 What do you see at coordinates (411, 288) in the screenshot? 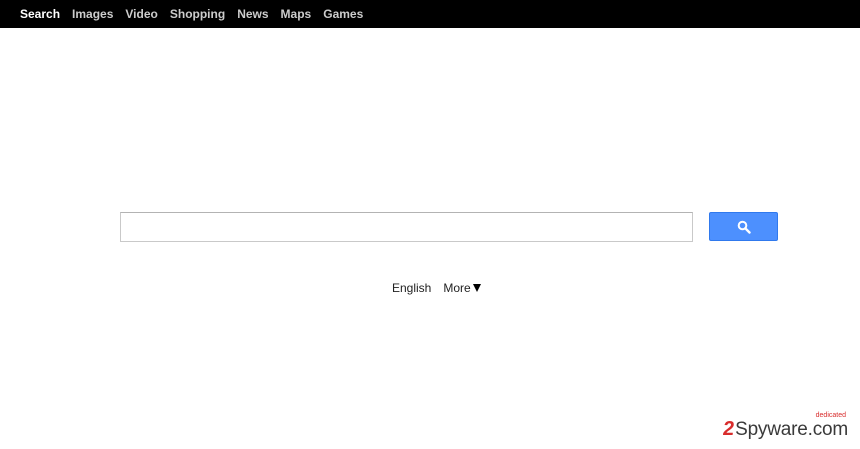
I see `language-link: English` at bounding box center [411, 288].